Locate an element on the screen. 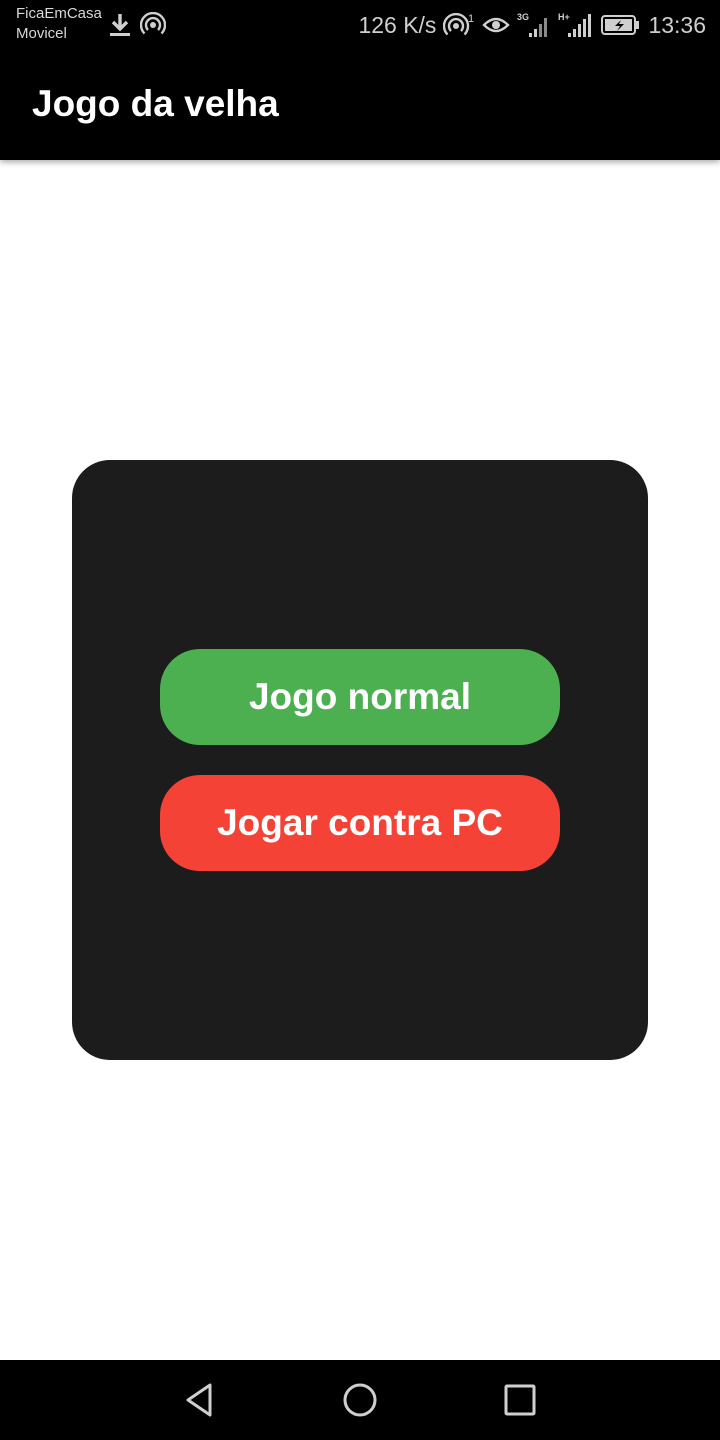 Image resolution: width=720 pixels, height=1440 pixels. clock: 13:36 is located at coordinates (677, 24).